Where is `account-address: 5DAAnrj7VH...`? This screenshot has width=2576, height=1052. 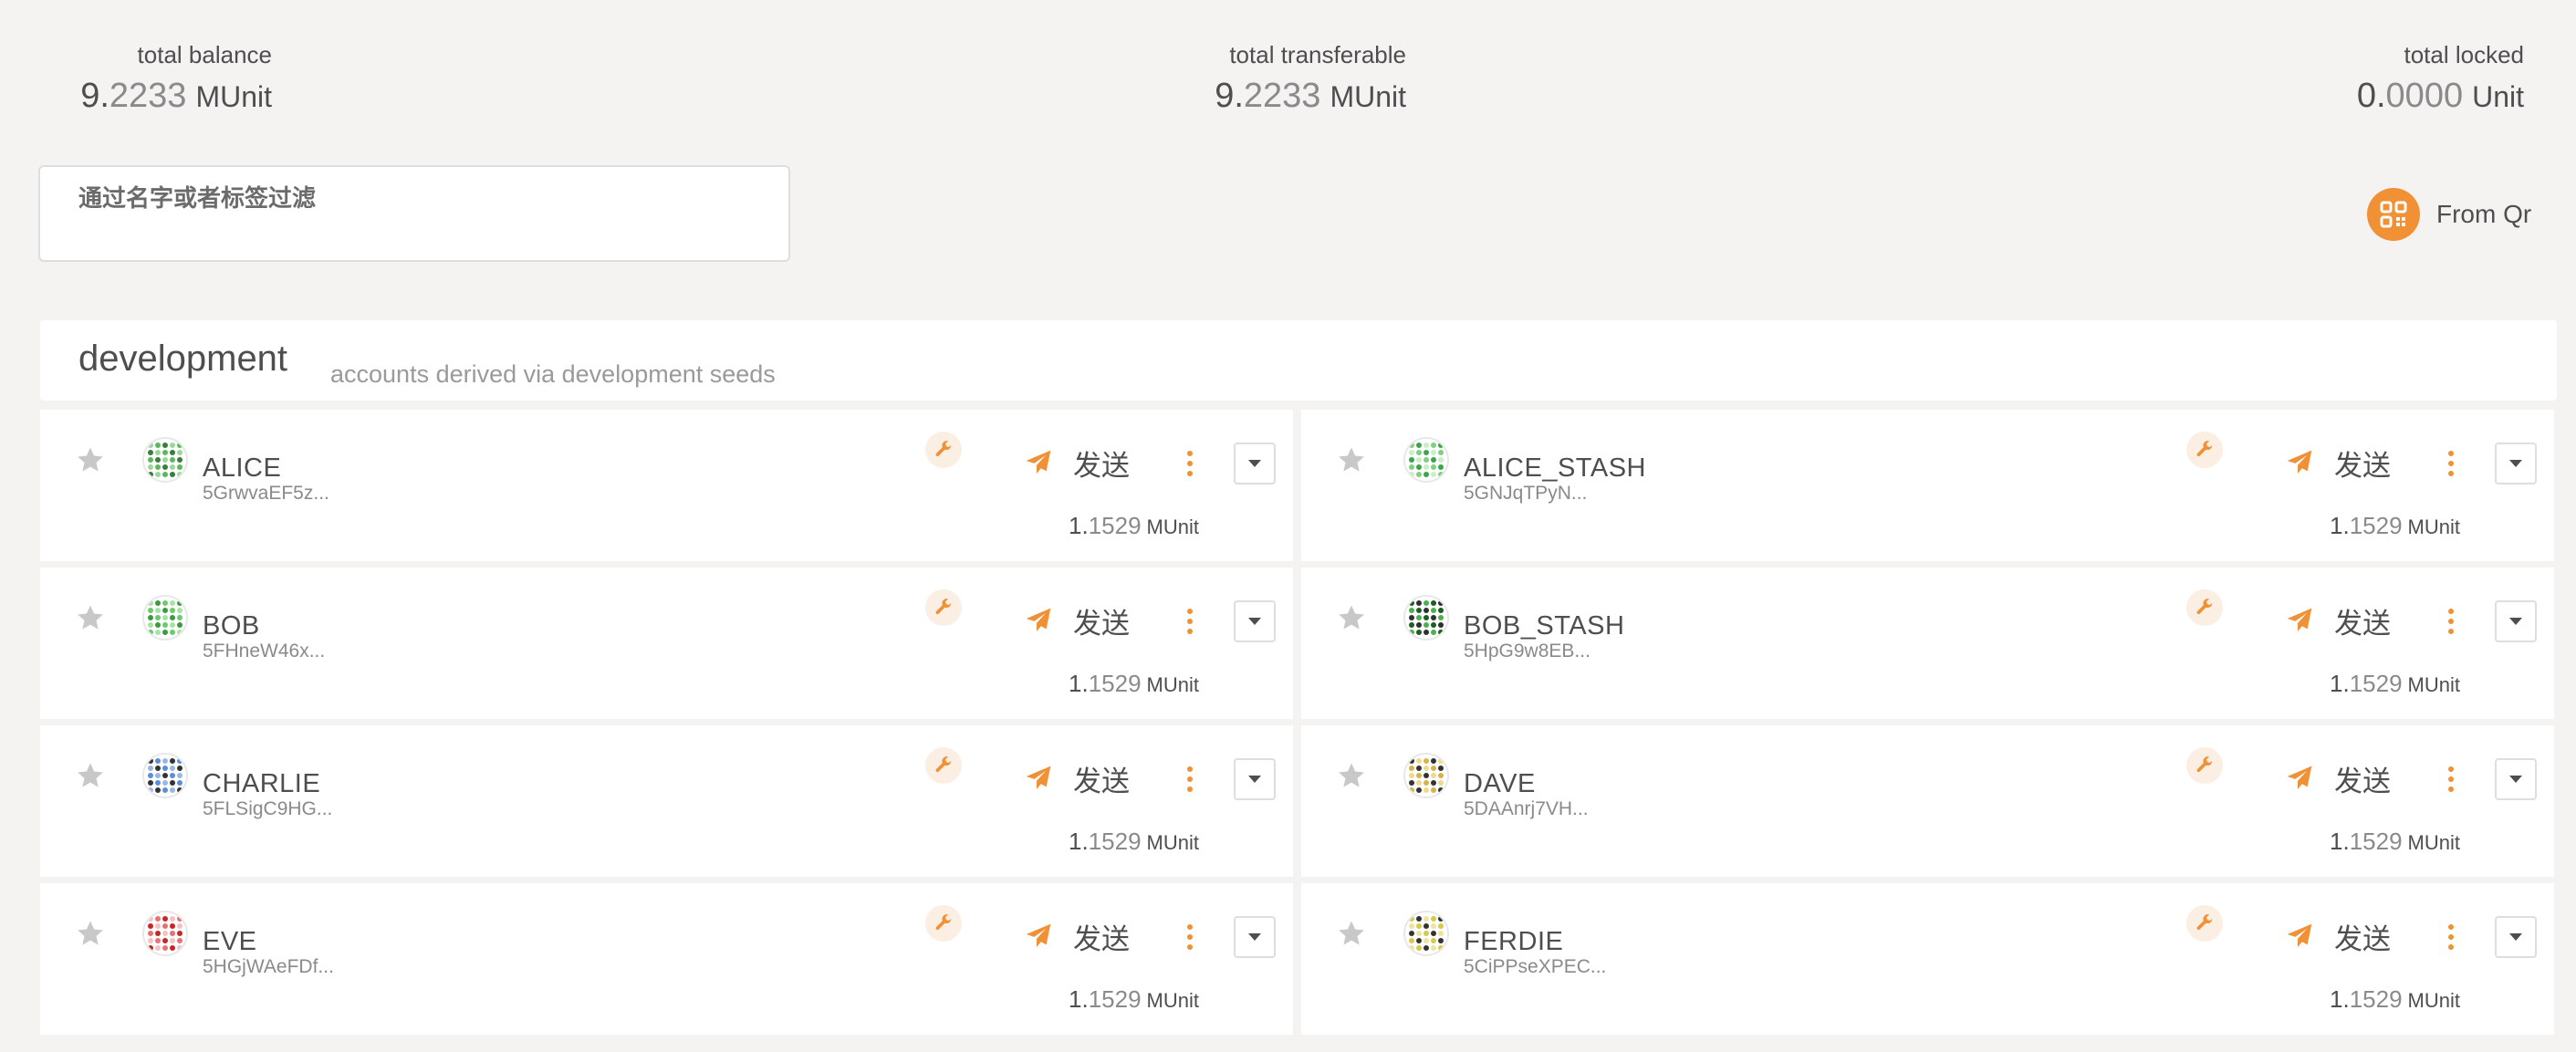
account-address: 5DAAnrj7VH... is located at coordinates (1526, 809).